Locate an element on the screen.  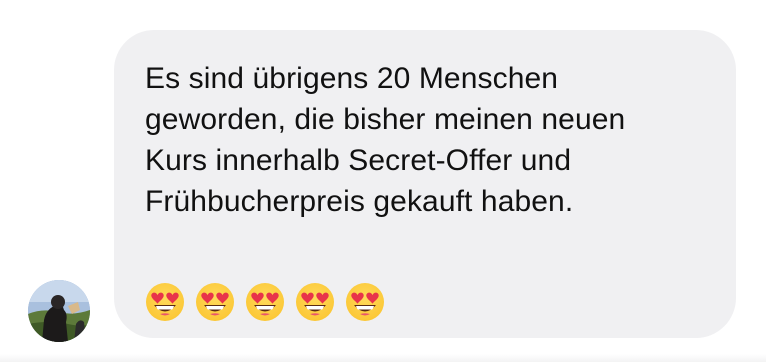
bottom-divider is located at coordinates (383, 358).